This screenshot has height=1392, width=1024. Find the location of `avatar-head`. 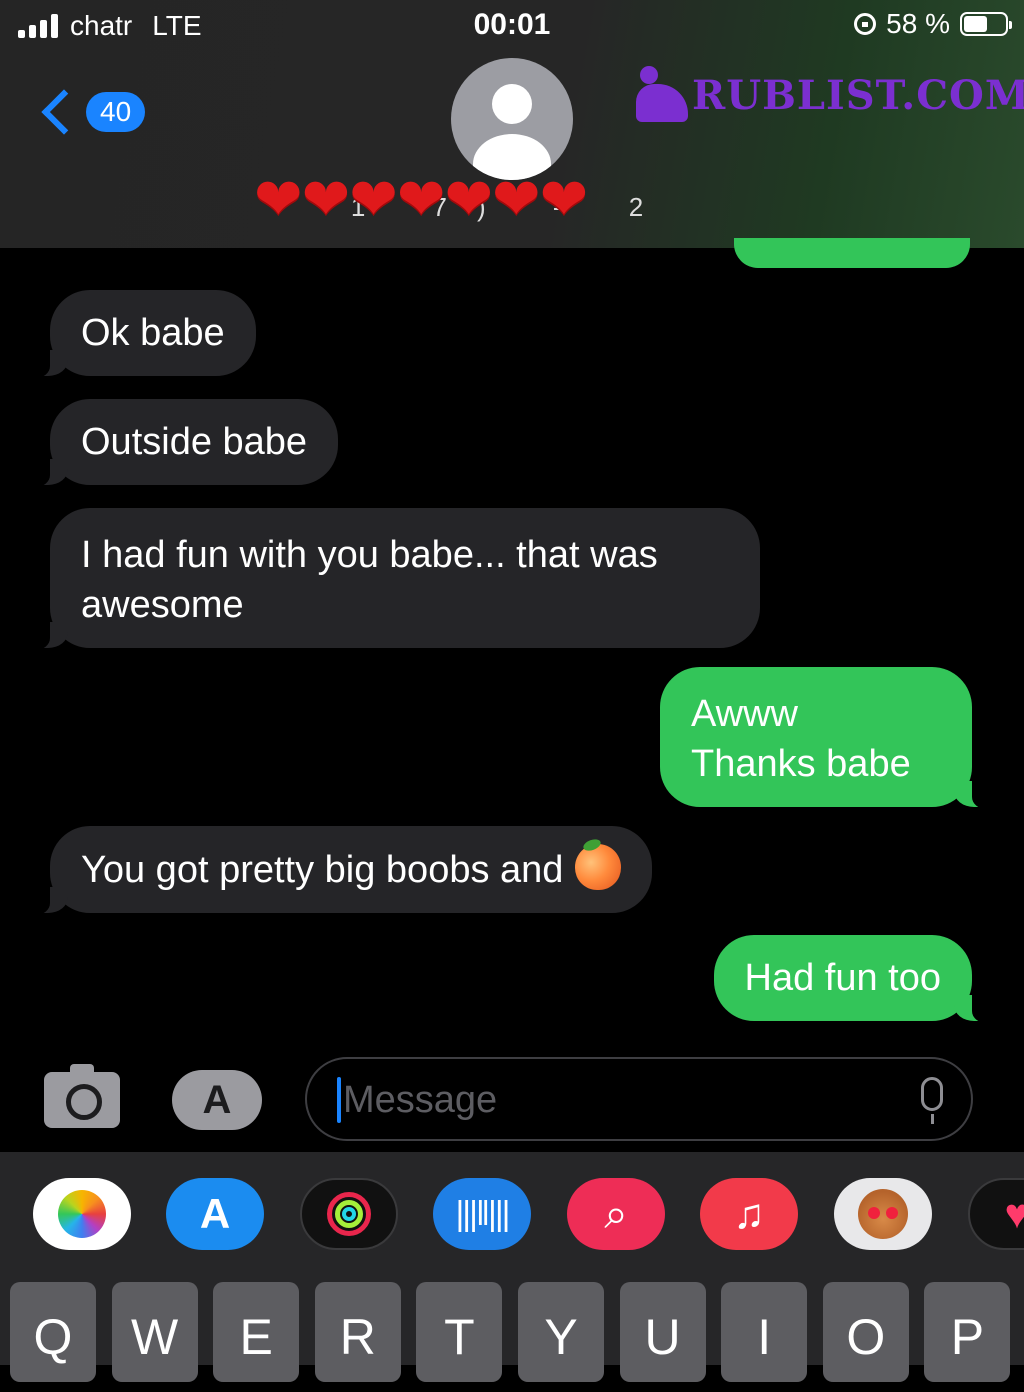

avatar-head is located at coordinates (512, 104).